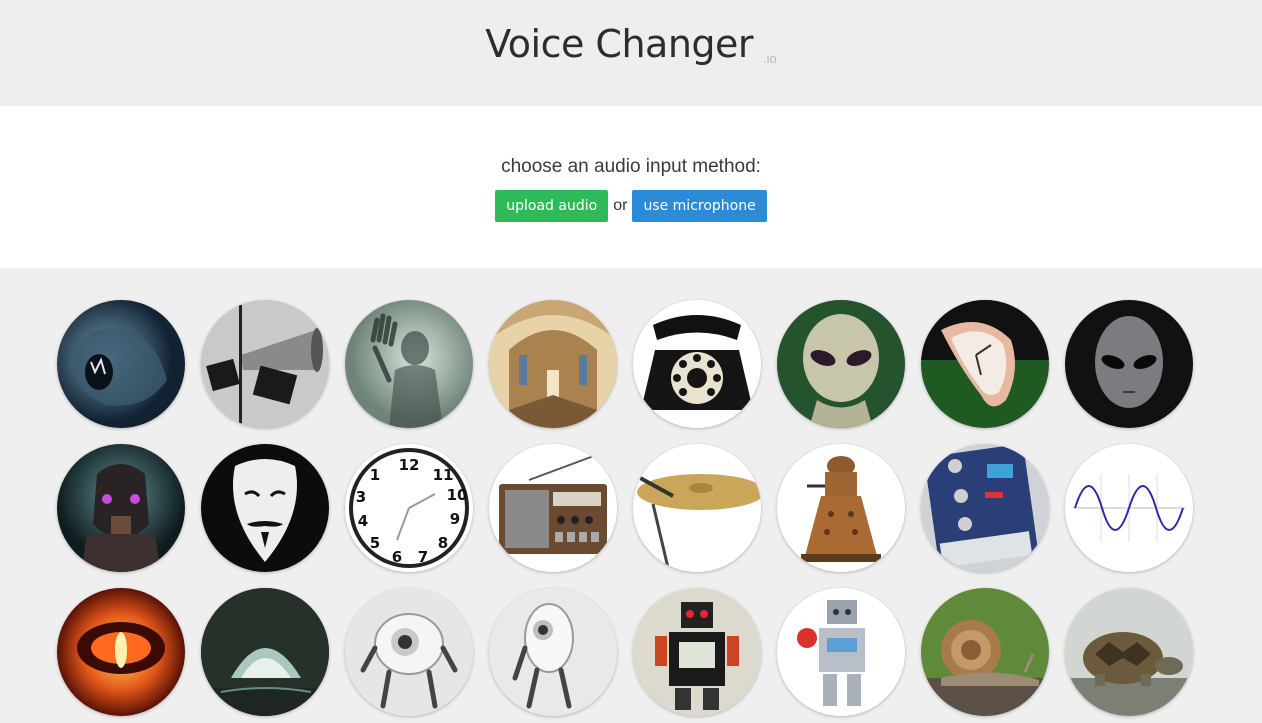 The height and width of the screenshot is (723, 1262). I want to click on megaphone-icon, so click(265, 364).